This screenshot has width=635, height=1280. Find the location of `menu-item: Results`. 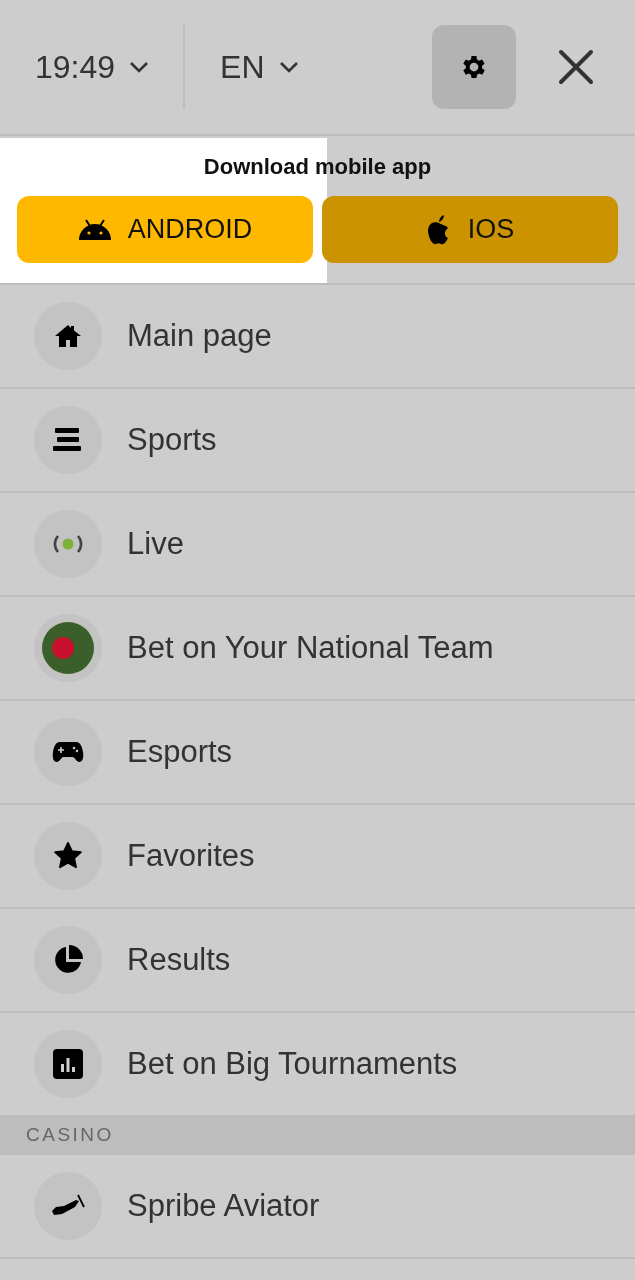

menu-item: Results is located at coordinates (317, 961).